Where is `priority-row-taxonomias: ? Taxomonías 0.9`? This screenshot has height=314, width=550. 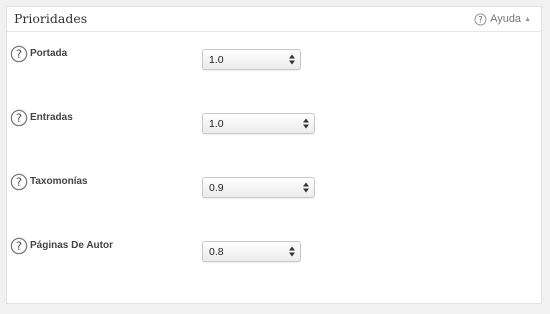 priority-row-taxonomias: ? Taxomonías 0.9 is located at coordinates (274, 185).